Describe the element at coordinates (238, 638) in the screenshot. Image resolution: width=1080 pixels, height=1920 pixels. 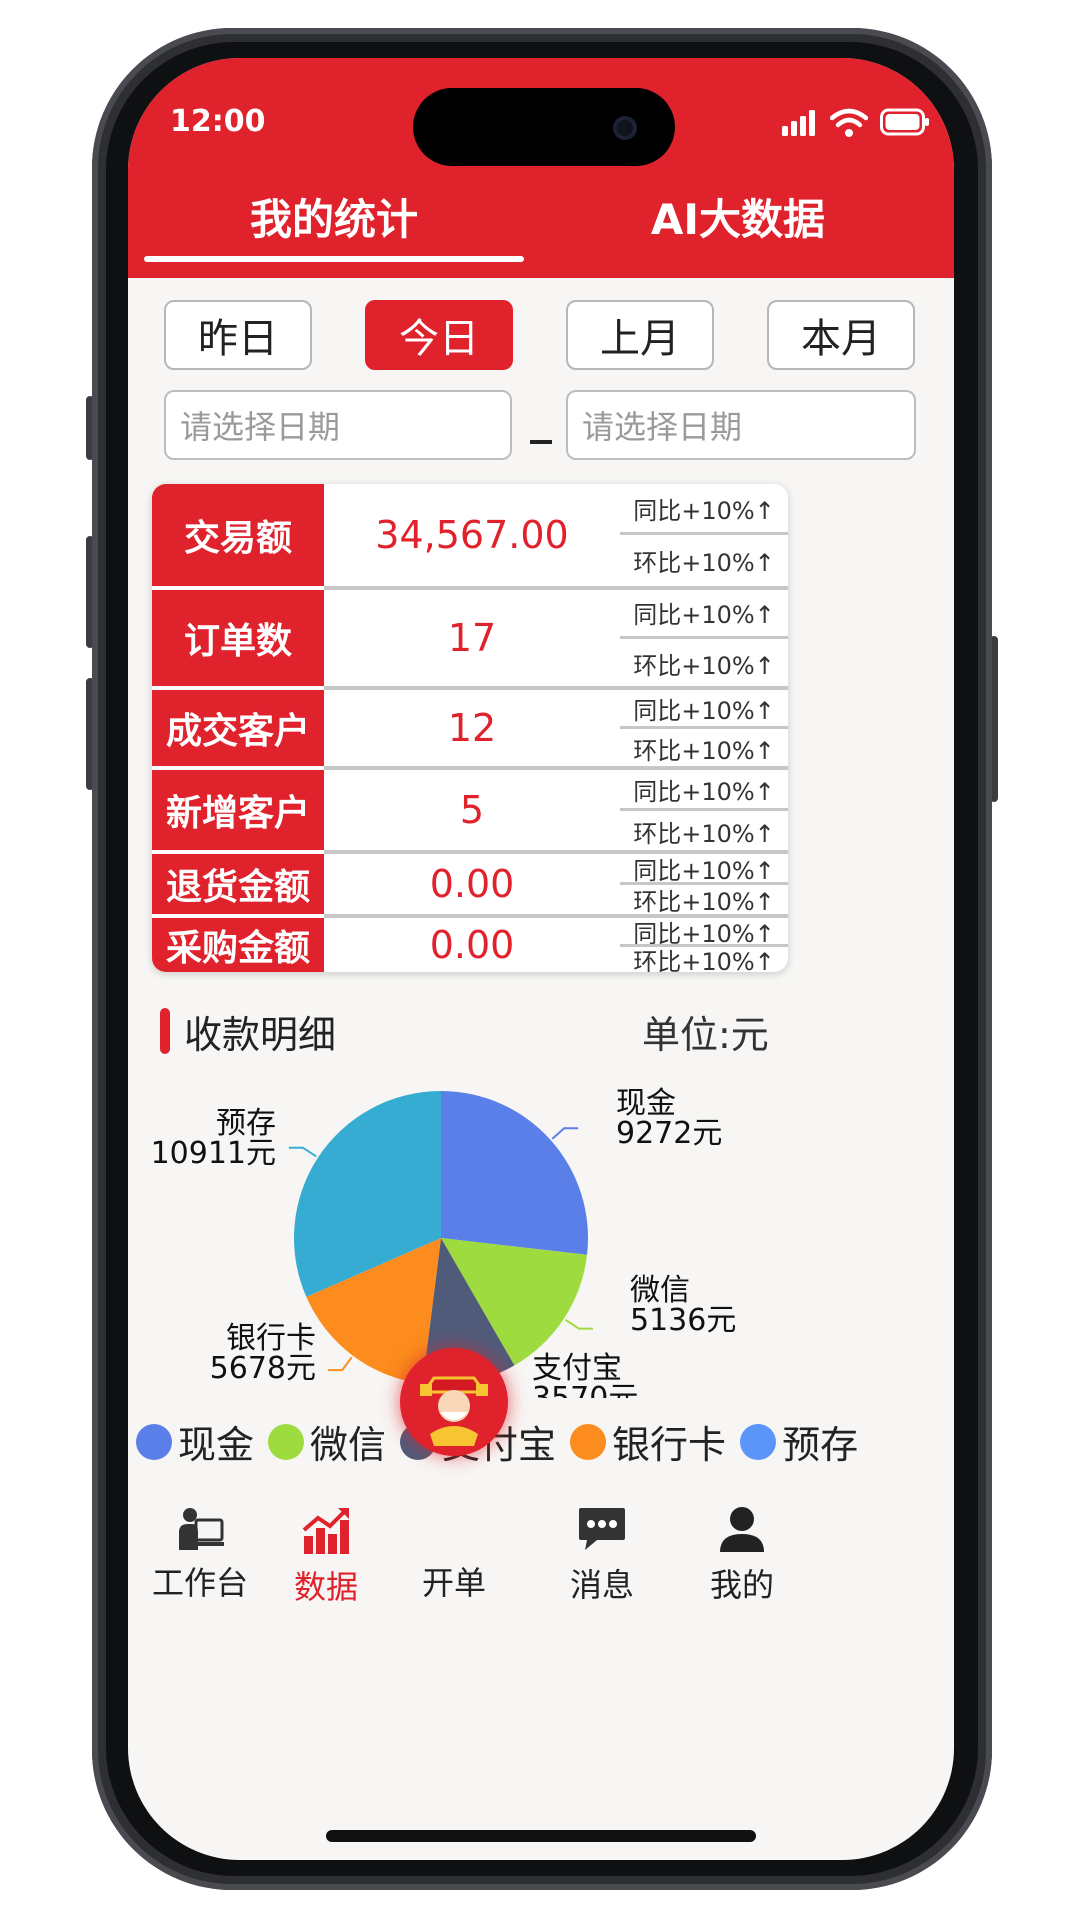
I see `stat-label: 订单数` at that location.